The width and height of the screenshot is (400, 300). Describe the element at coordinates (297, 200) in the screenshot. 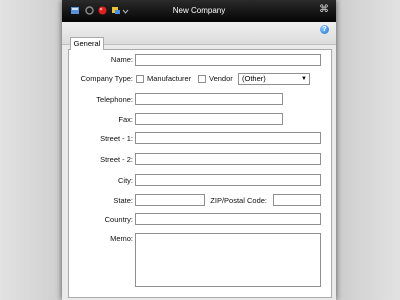

I see `zip-field` at that location.